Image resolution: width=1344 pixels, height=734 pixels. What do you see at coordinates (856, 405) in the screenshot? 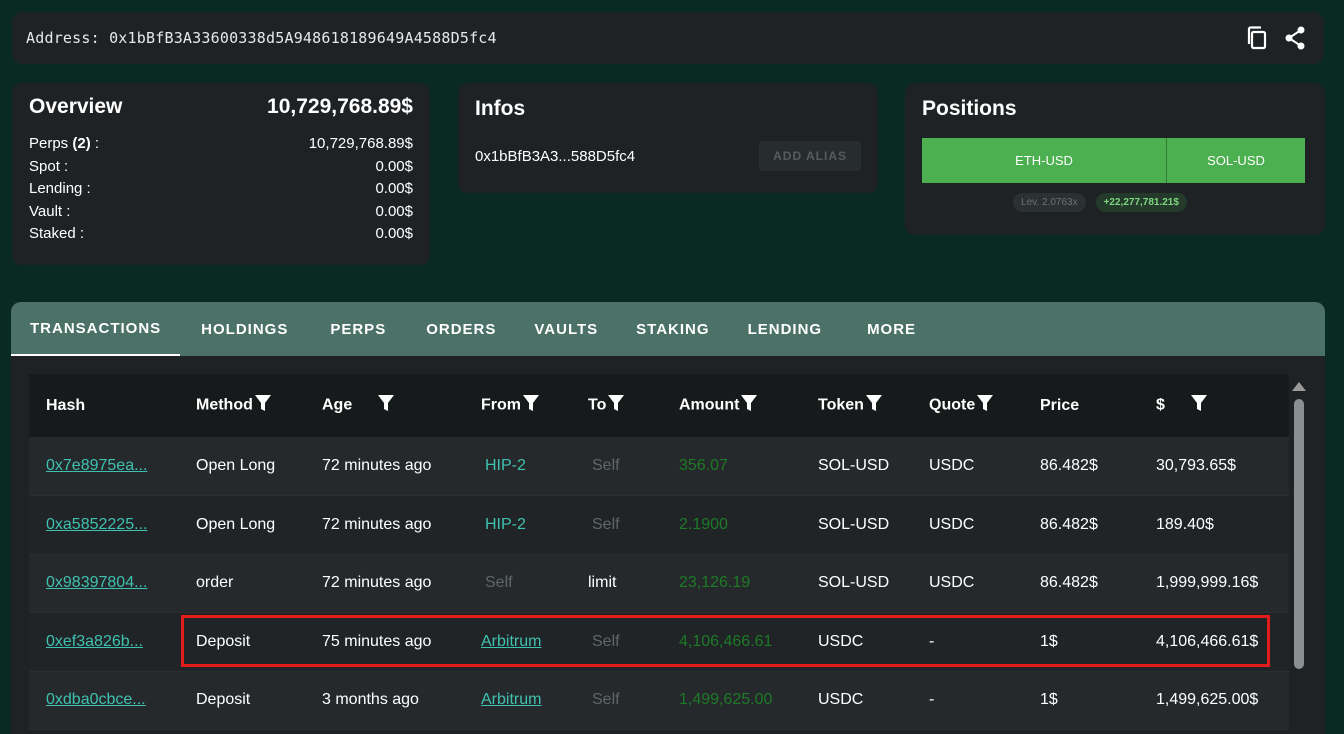
I see `col-token: Token` at bounding box center [856, 405].